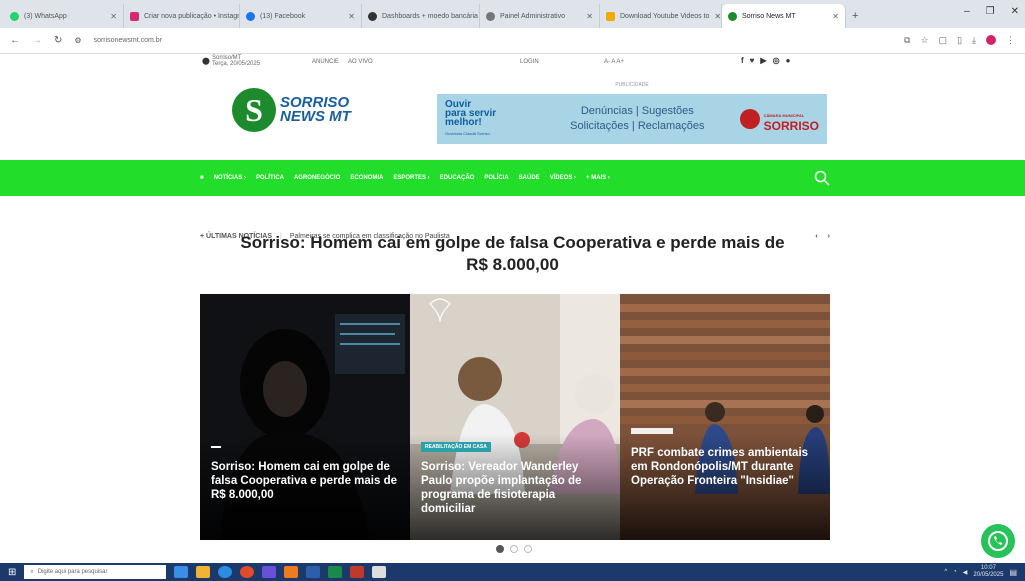 This screenshot has width=1025, height=581. What do you see at coordinates (816, 236) in the screenshot?
I see `ticker-prev-button: ‹` at bounding box center [816, 236].